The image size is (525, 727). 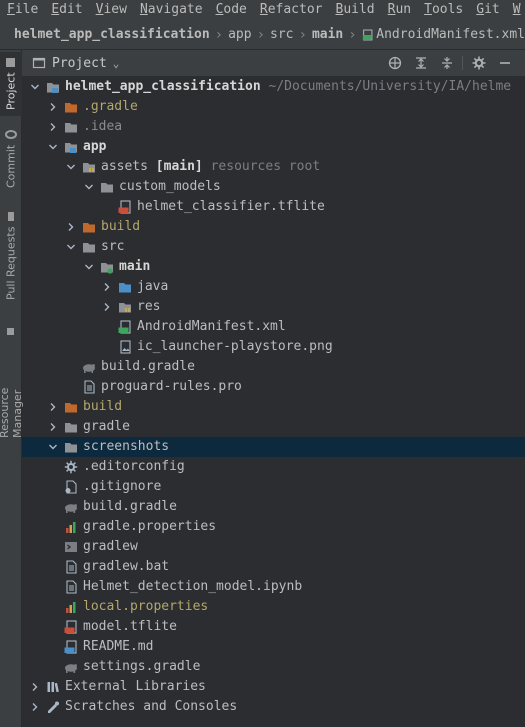 What do you see at coordinates (12, 383) in the screenshot?
I see `tab-resource-manager: Resource Manager` at bounding box center [12, 383].